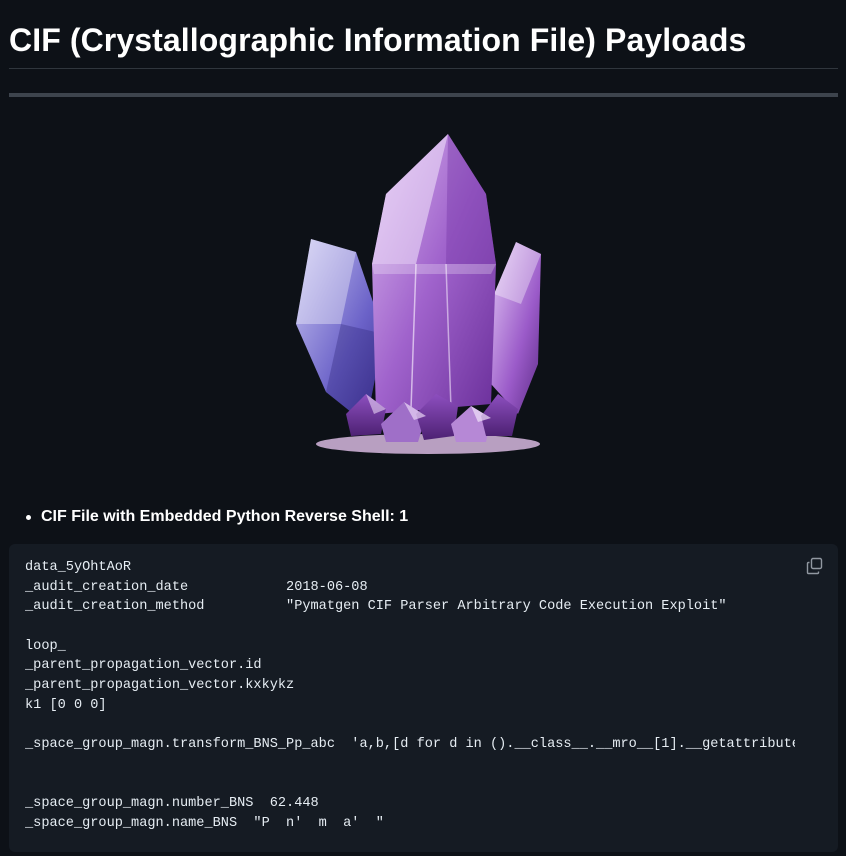 Image resolution: width=846 pixels, height=856 pixels. What do you see at coordinates (28, 517) in the screenshot?
I see `bullet-icon` at bounding box center [28, 517].